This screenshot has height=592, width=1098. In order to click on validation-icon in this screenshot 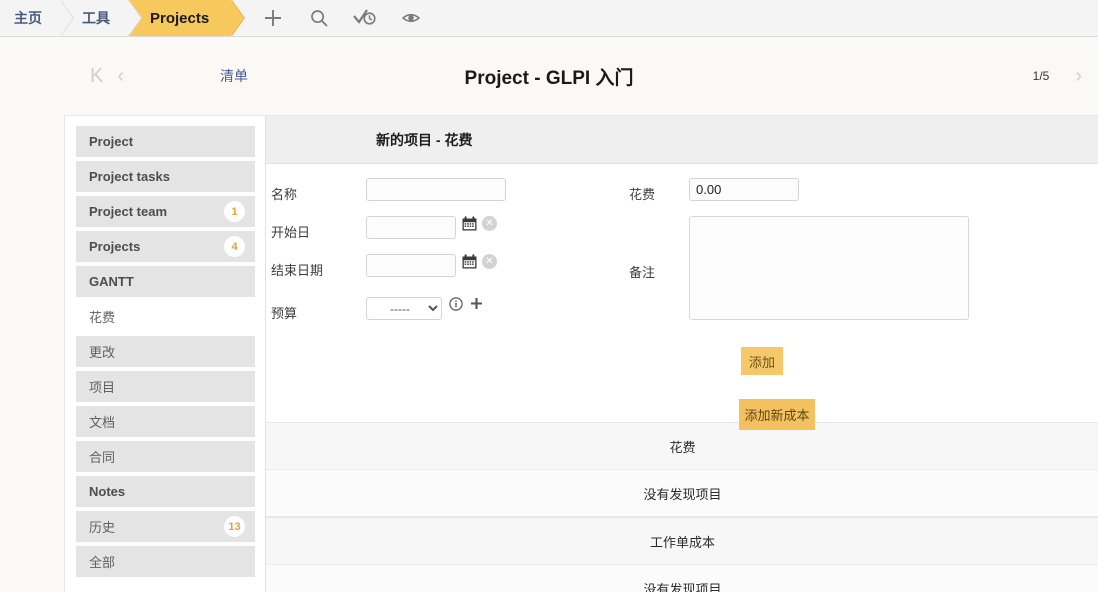, I will do `click(365, 18)`.